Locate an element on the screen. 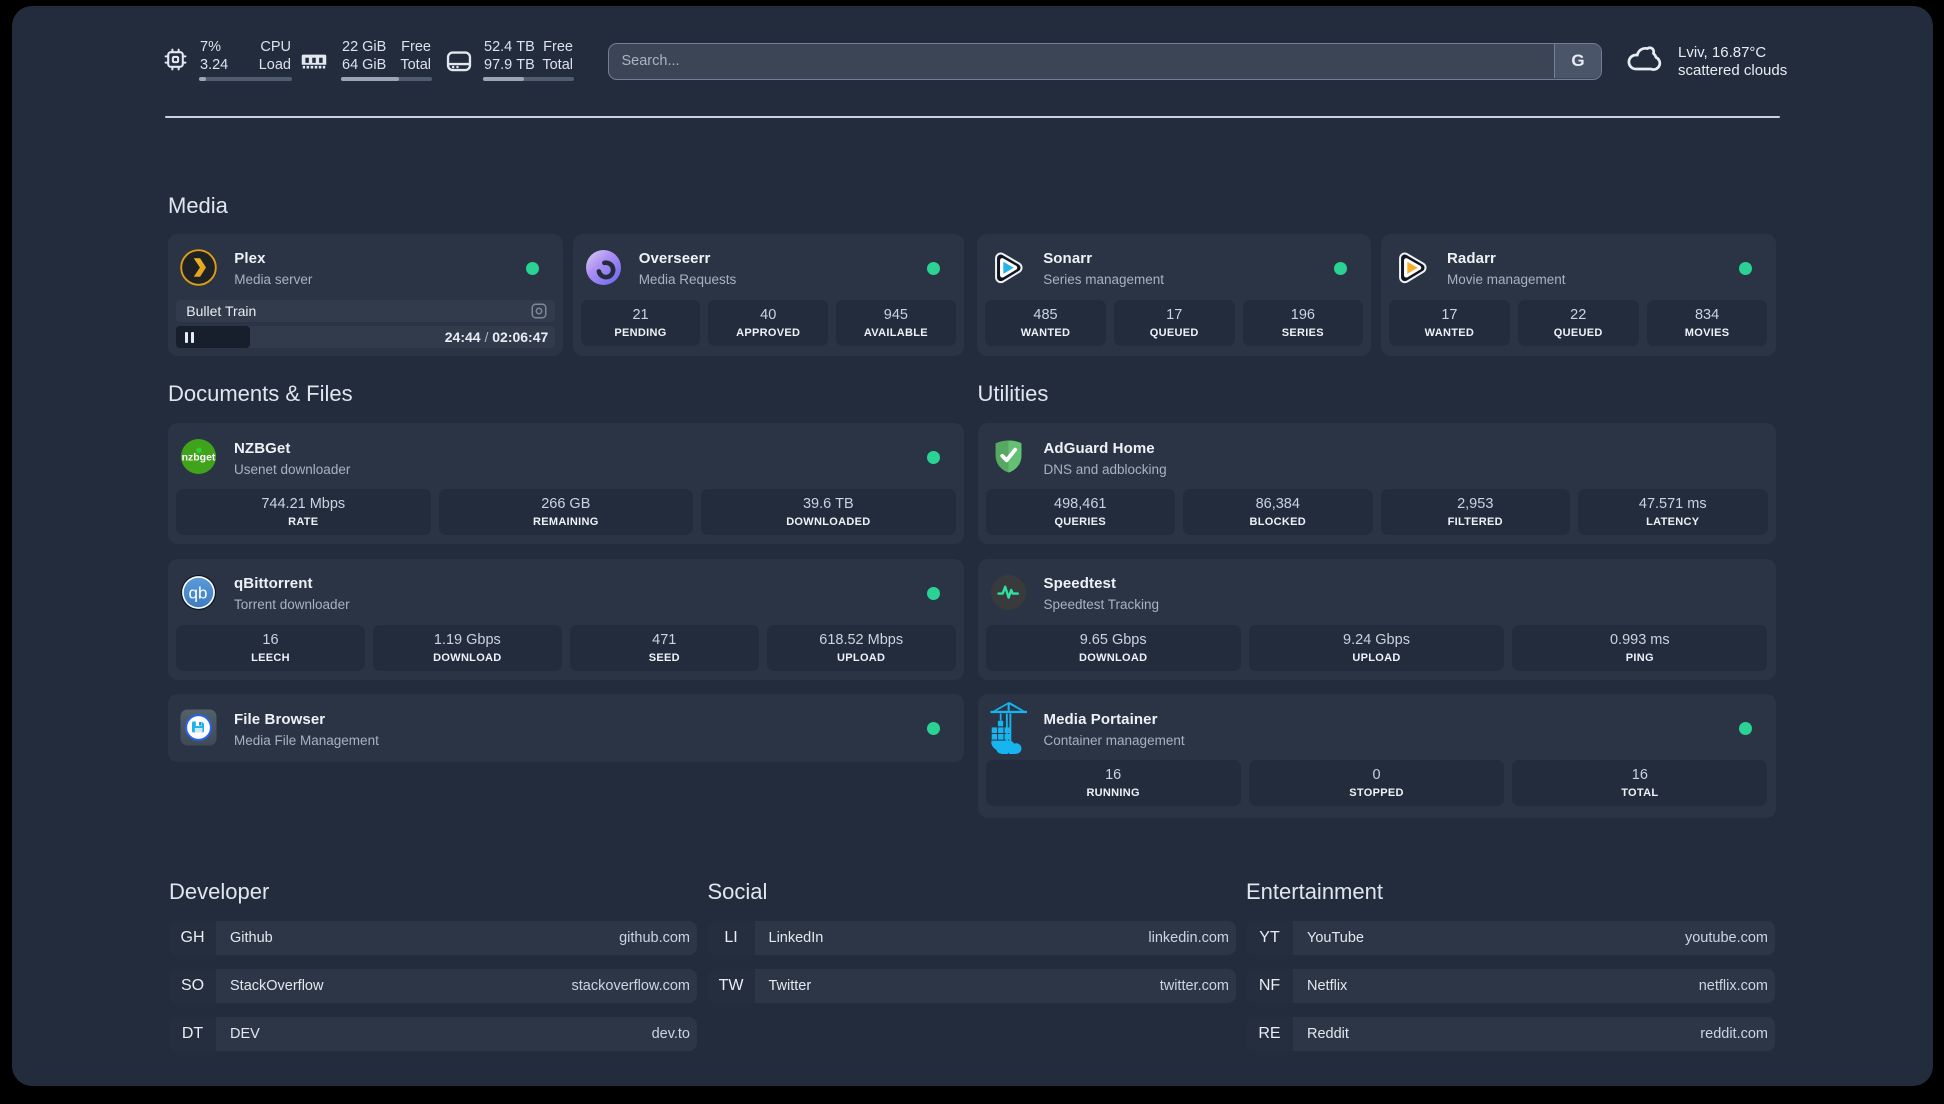 This screenshot has height=1104, width=1944. svg-text: nzbget is located at coordinates (199, 458).